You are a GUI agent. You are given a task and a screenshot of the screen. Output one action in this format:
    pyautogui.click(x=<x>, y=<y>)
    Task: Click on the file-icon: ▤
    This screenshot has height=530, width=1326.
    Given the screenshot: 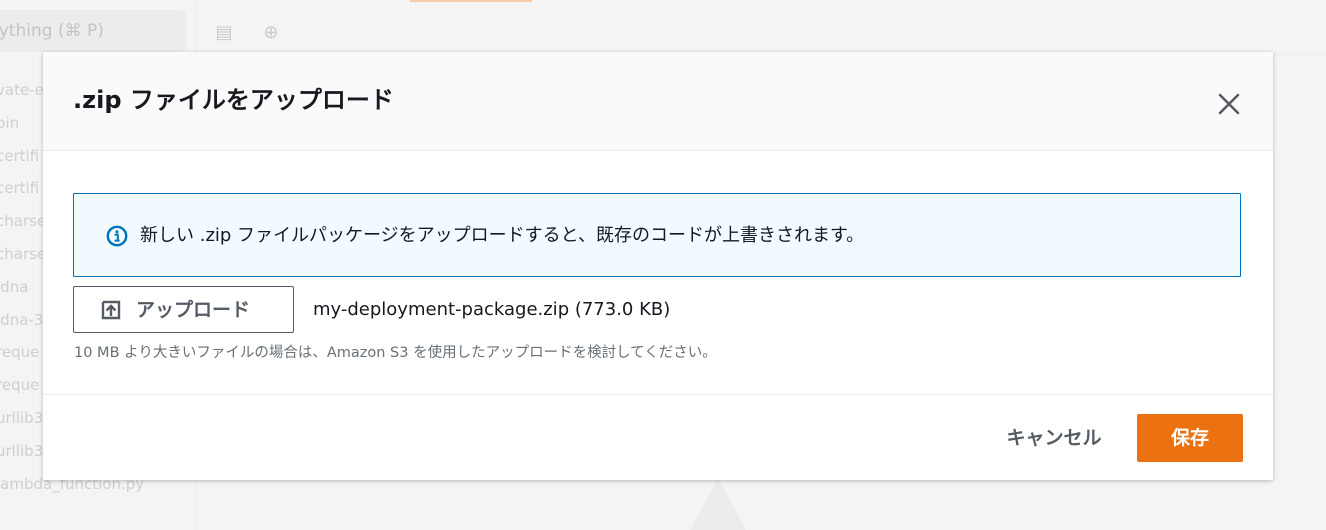 What is the action you would take?
    pyautogui.click(x=224, y=32)
    